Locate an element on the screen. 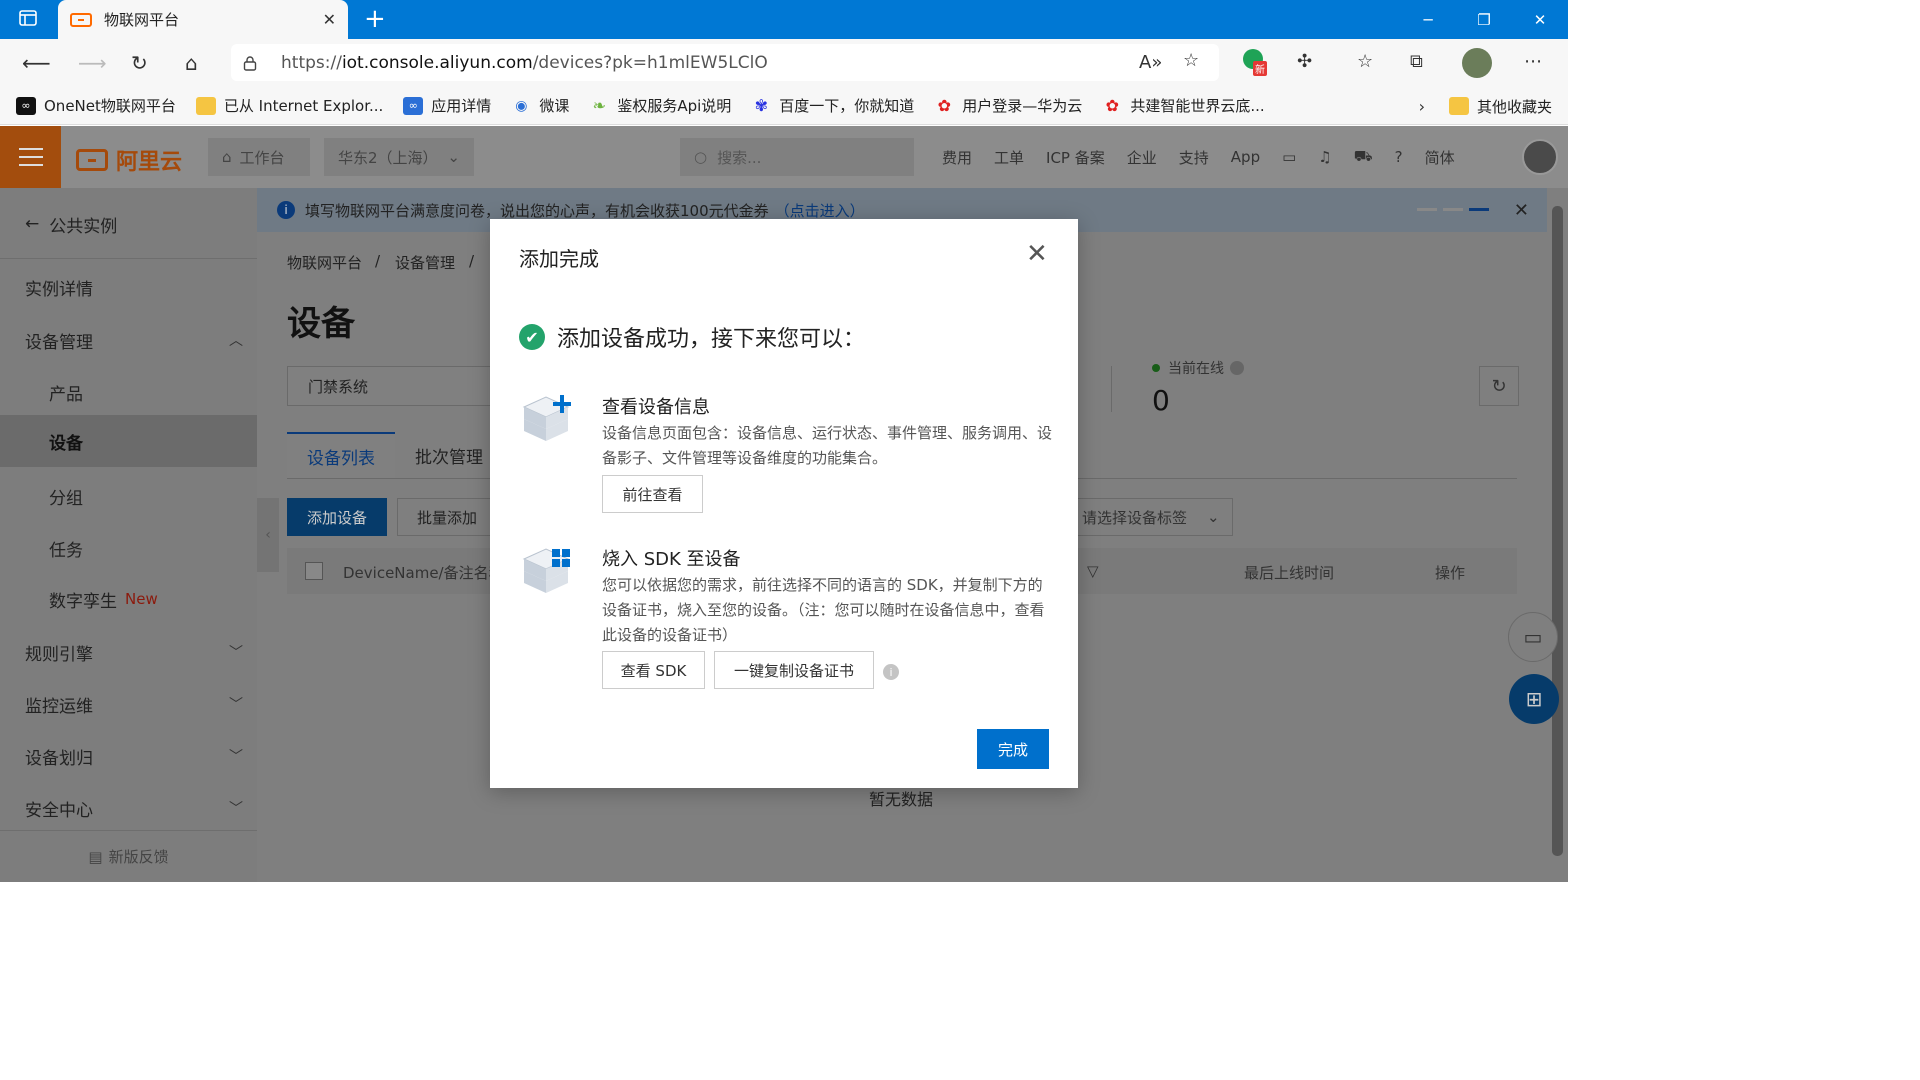 Image resolution: width=1920 pixels, height=1080 pixels. extension-badge-icon: 新 is located at coordinates (1255, 62).